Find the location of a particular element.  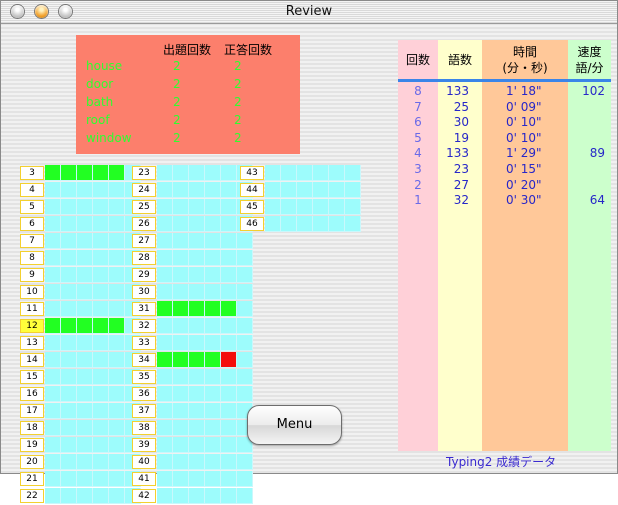

table-cell-speed: 89 is located at coordinates (597, 153).